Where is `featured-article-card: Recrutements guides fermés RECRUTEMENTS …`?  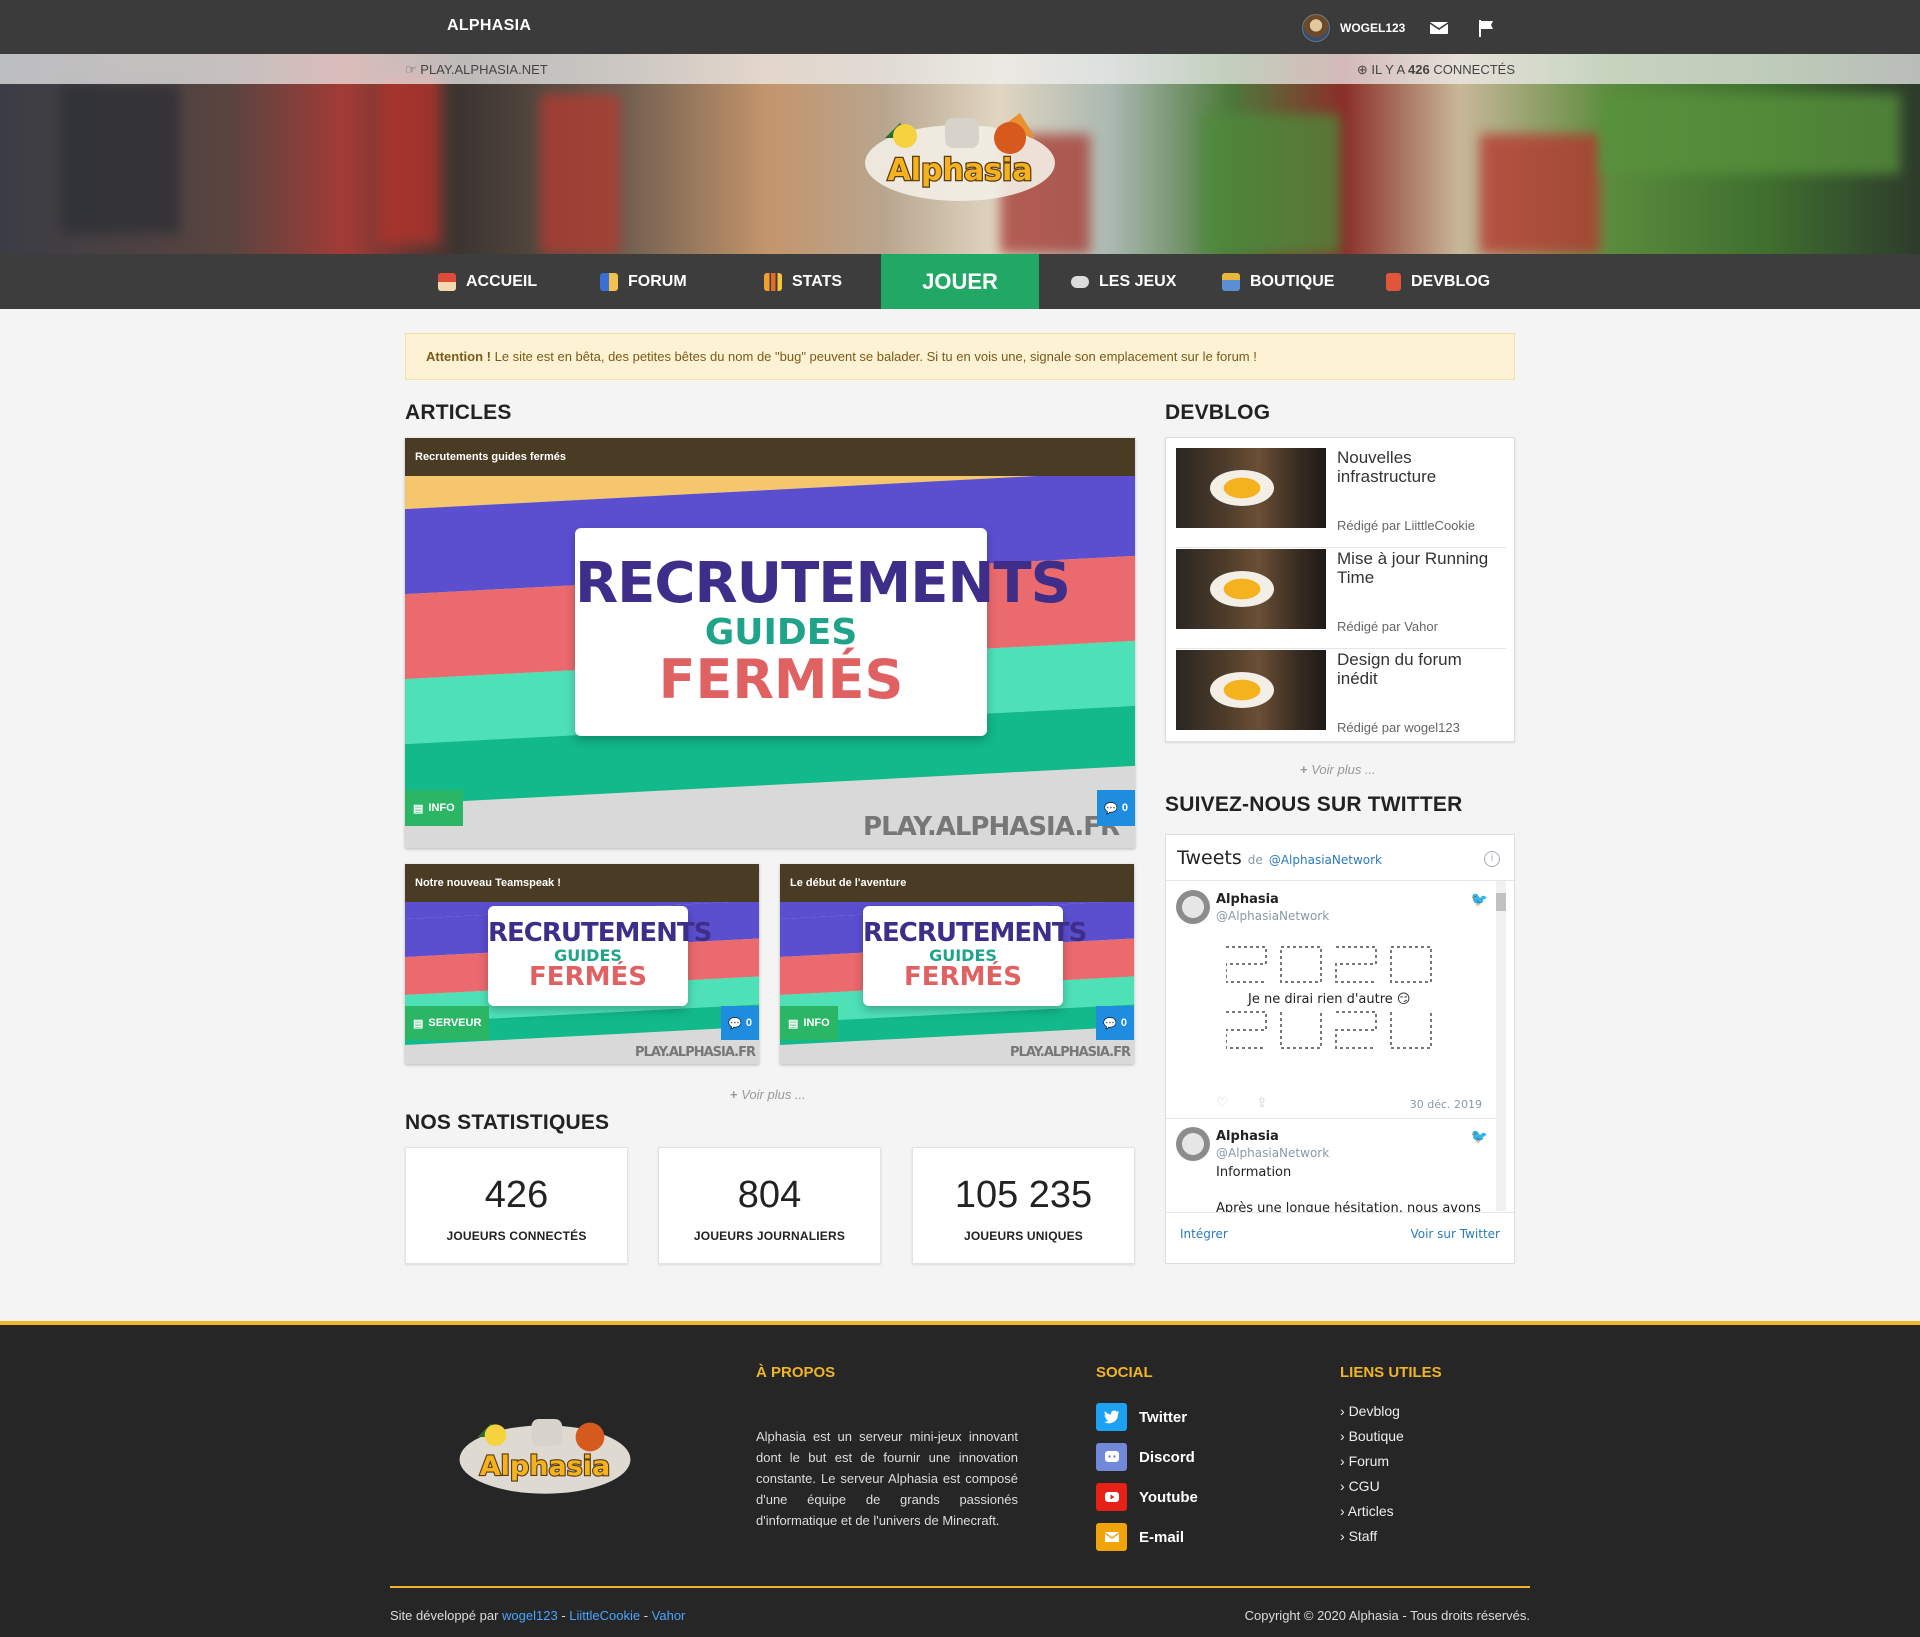 featured-article-card: Recrutements guides fermés RECRUTEMENTS … is located at coordinates (770, 643).